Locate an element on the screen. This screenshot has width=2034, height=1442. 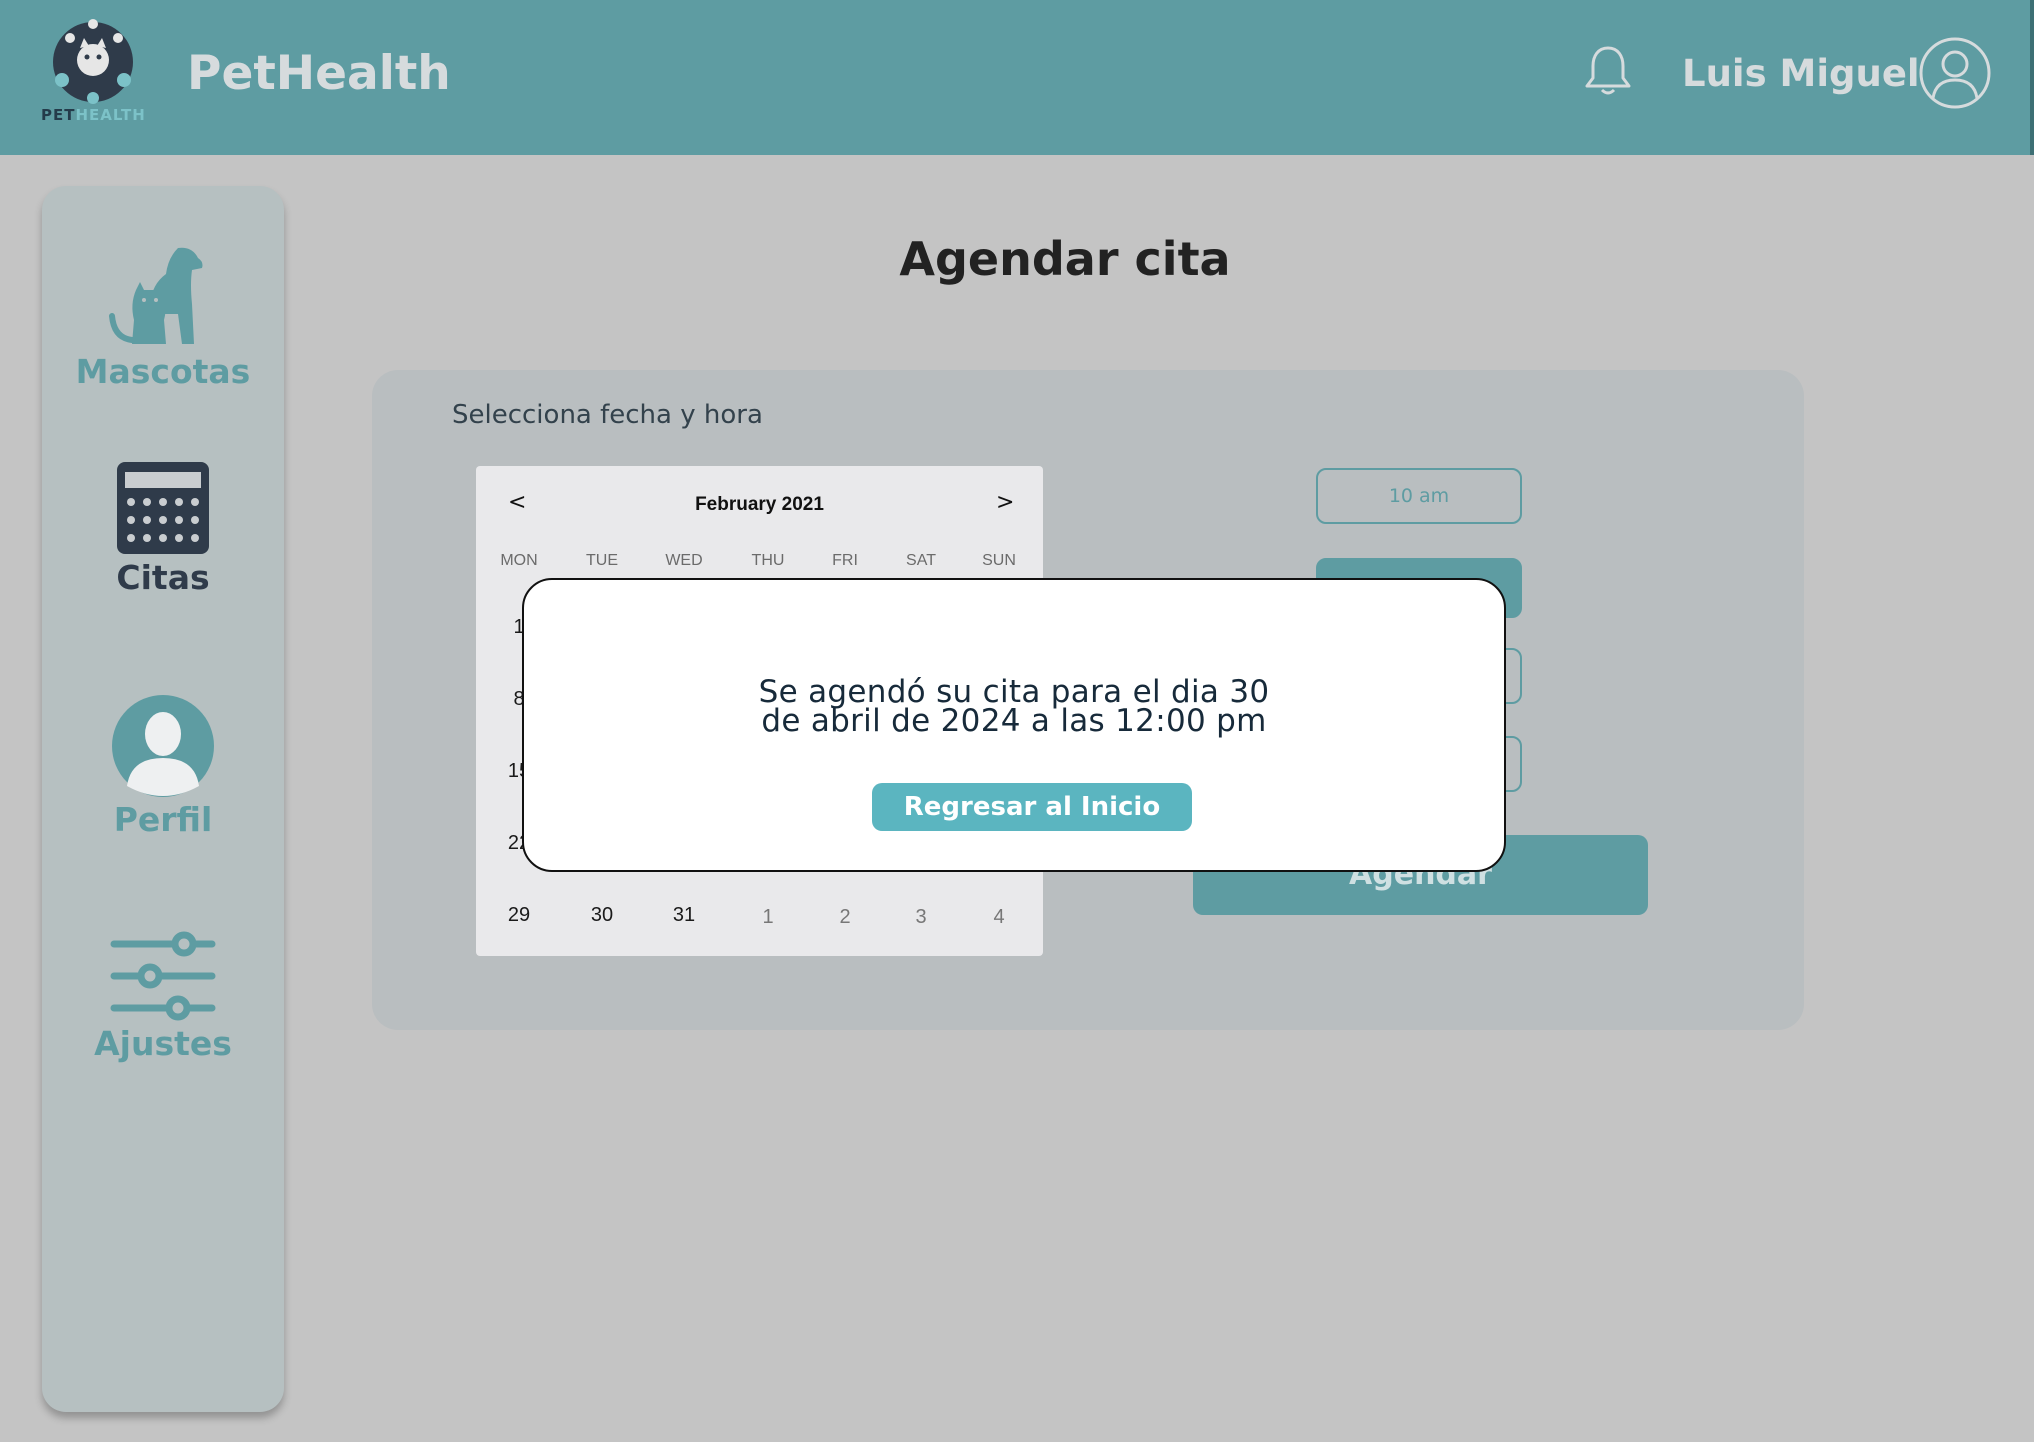
weekday-header: THU is located at coordinates (768, 560).